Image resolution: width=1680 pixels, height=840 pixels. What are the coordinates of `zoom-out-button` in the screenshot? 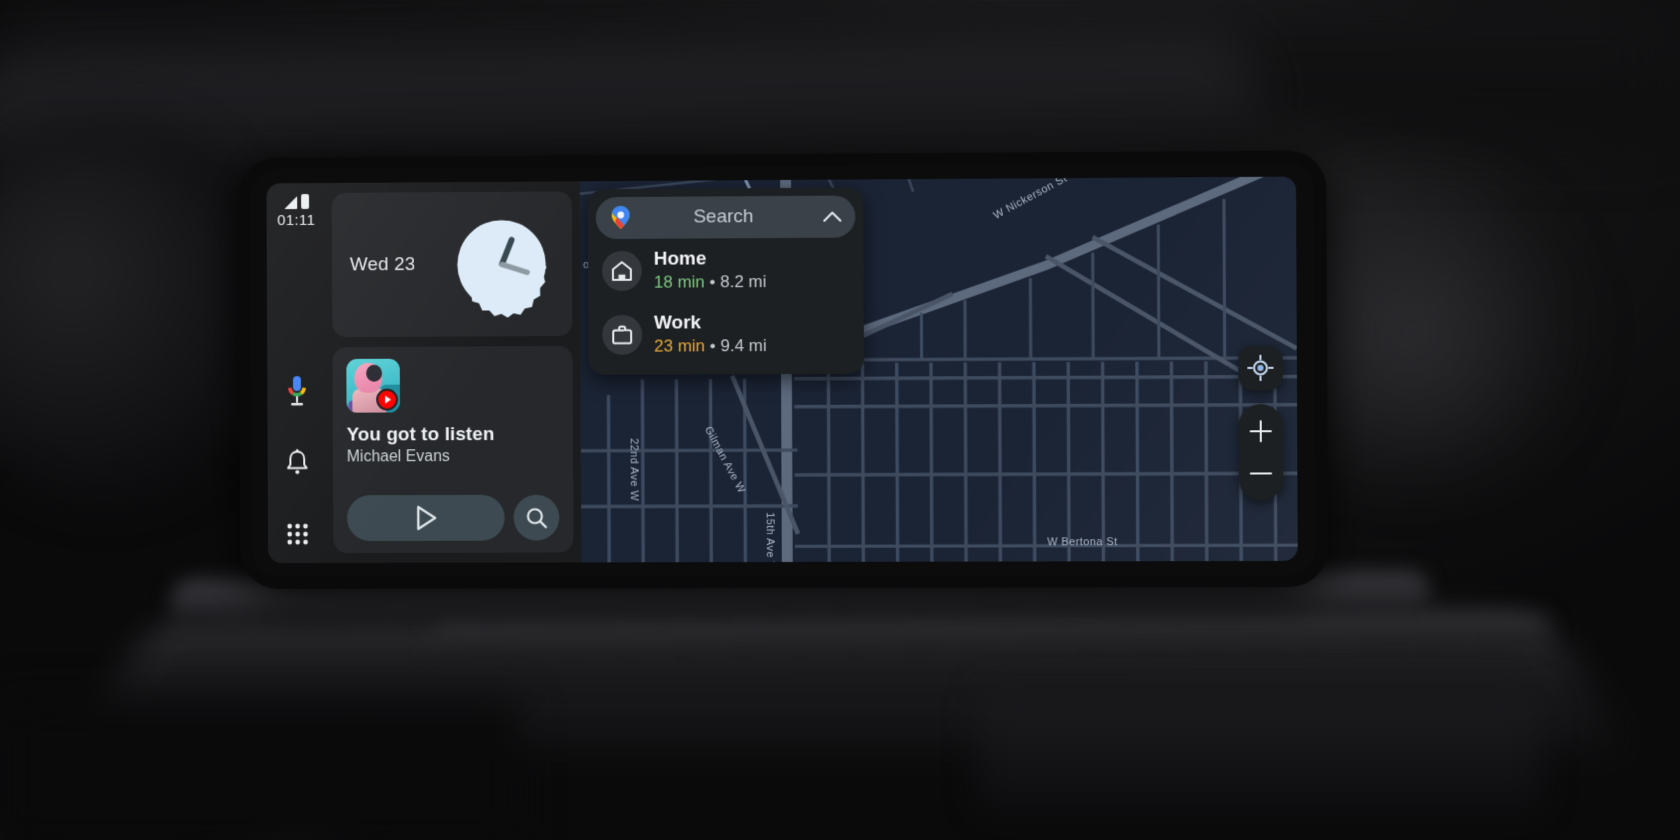 It's located at (1261, 473).